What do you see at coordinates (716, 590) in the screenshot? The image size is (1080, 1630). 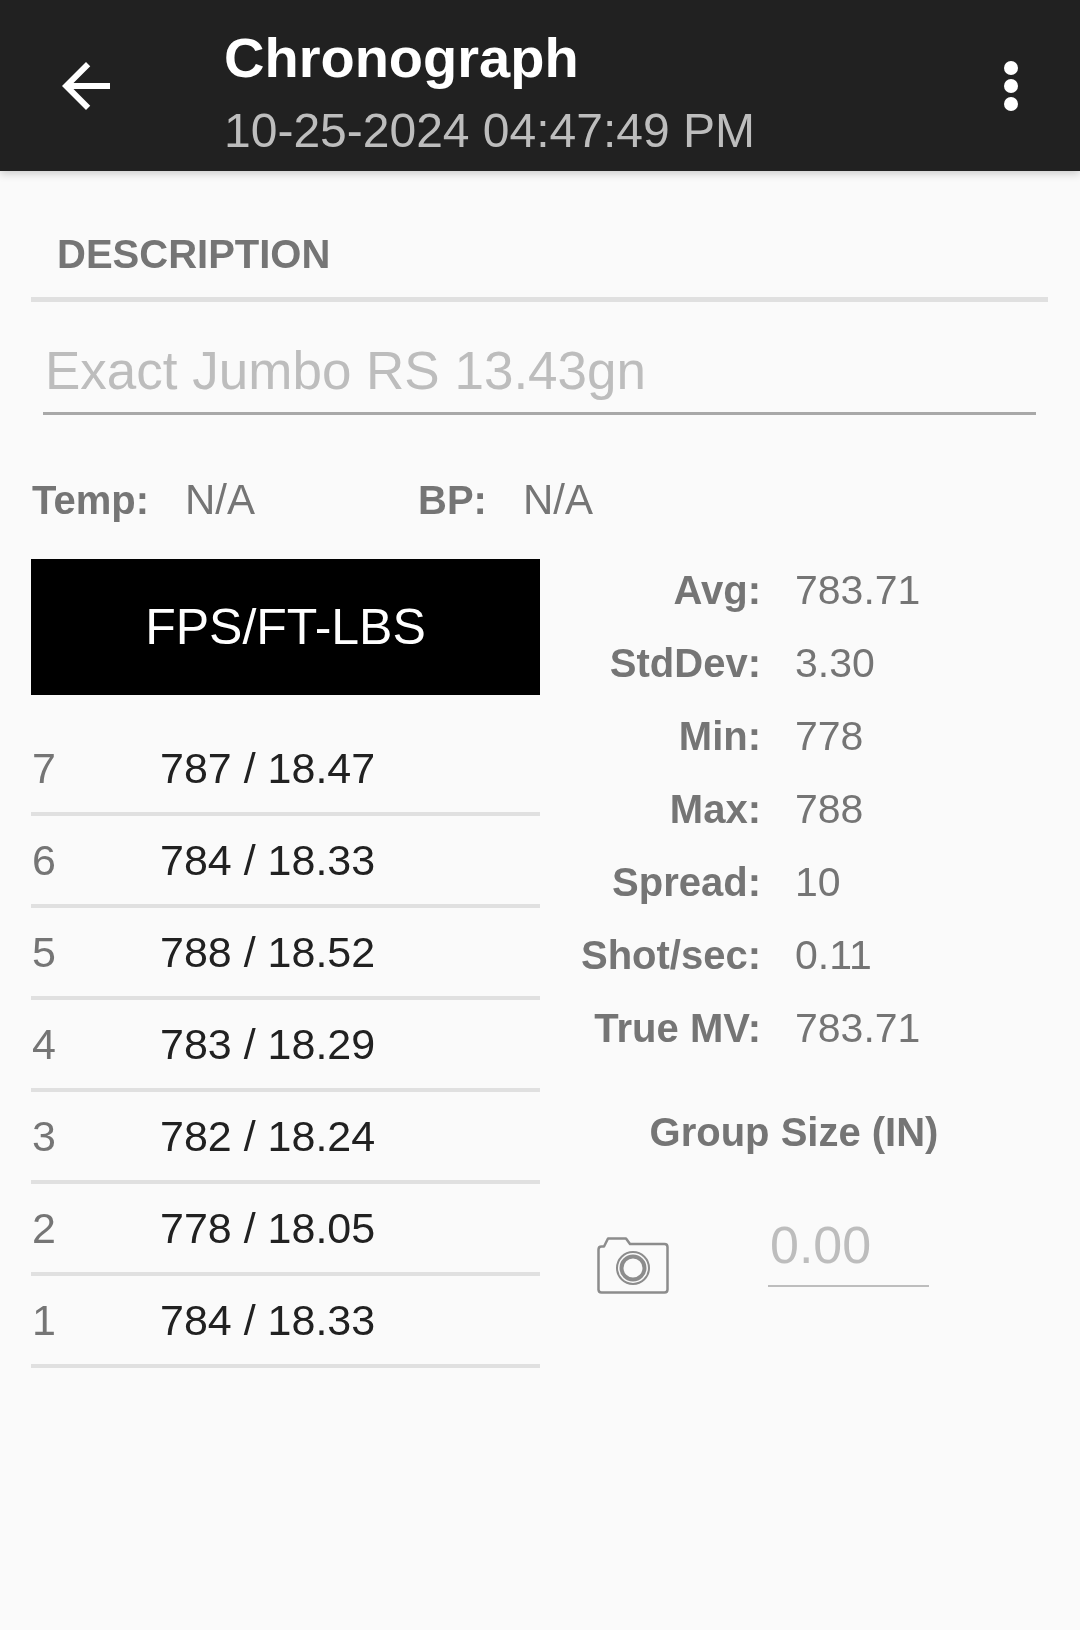 I see `stat-label: Avg:` at bounding box center [716, 590].